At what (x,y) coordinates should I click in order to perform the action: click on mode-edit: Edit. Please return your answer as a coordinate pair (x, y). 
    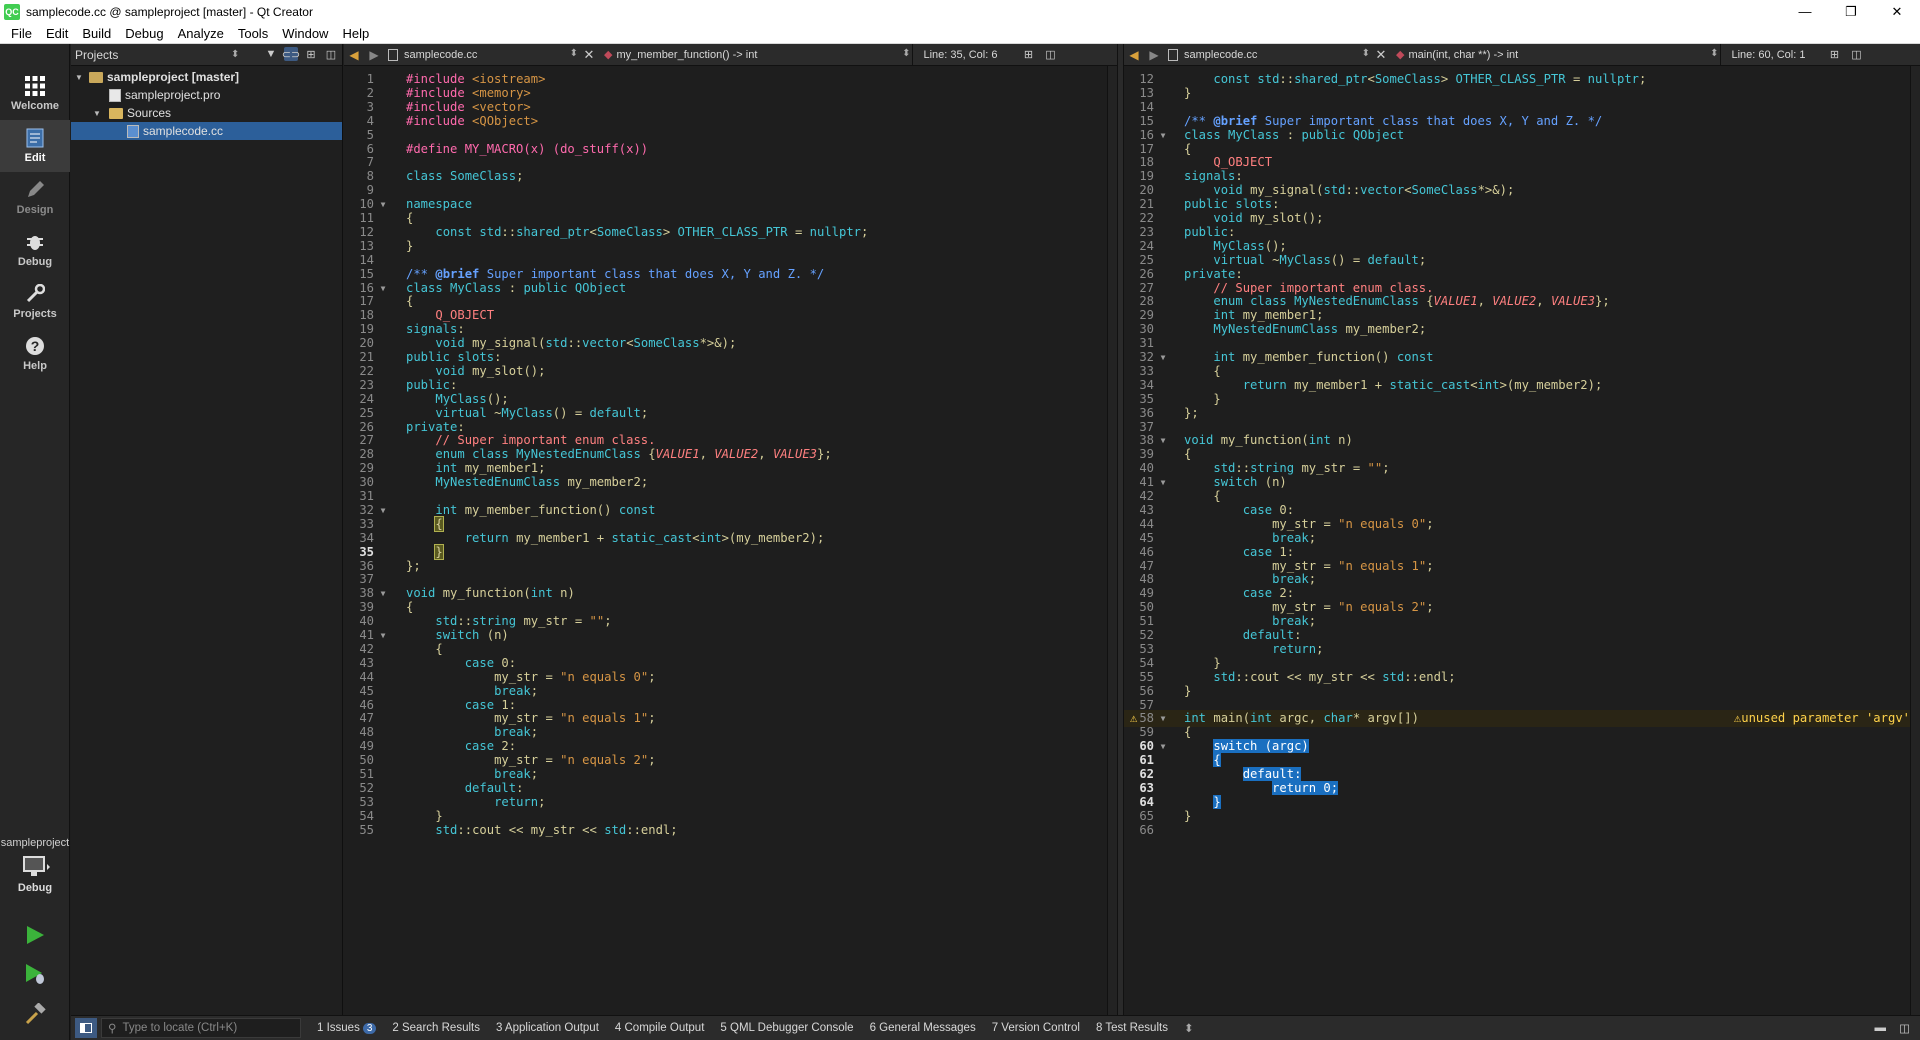
    Looking at the image, I should click on (35, 146).